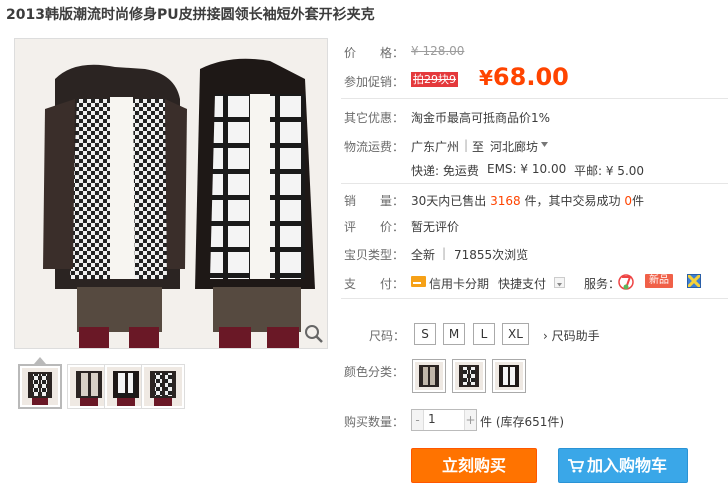 The width and height of the screenshot is (728, 495). Describe the element at coordinates (484, 334) in the screenshot. I see `size-option-l: L` at that location.